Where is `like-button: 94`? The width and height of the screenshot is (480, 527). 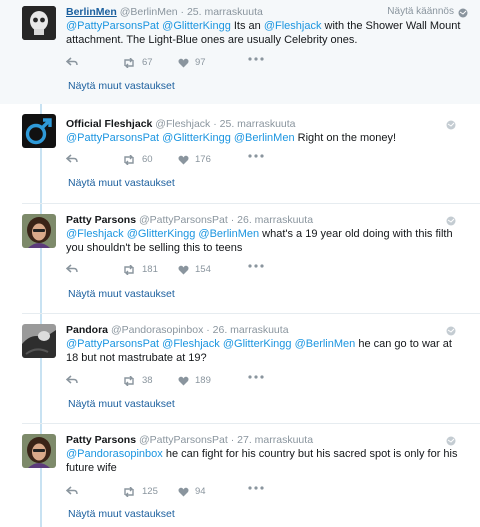 like-button: 94 is located at coordinates (192, 491).